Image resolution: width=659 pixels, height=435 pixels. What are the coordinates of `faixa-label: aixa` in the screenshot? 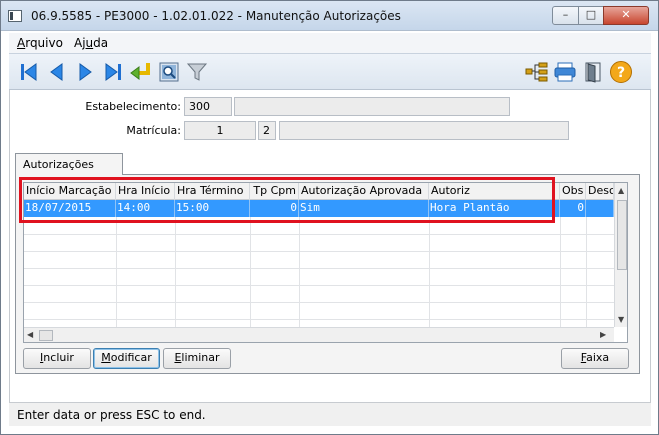 It's located at (598, 357).